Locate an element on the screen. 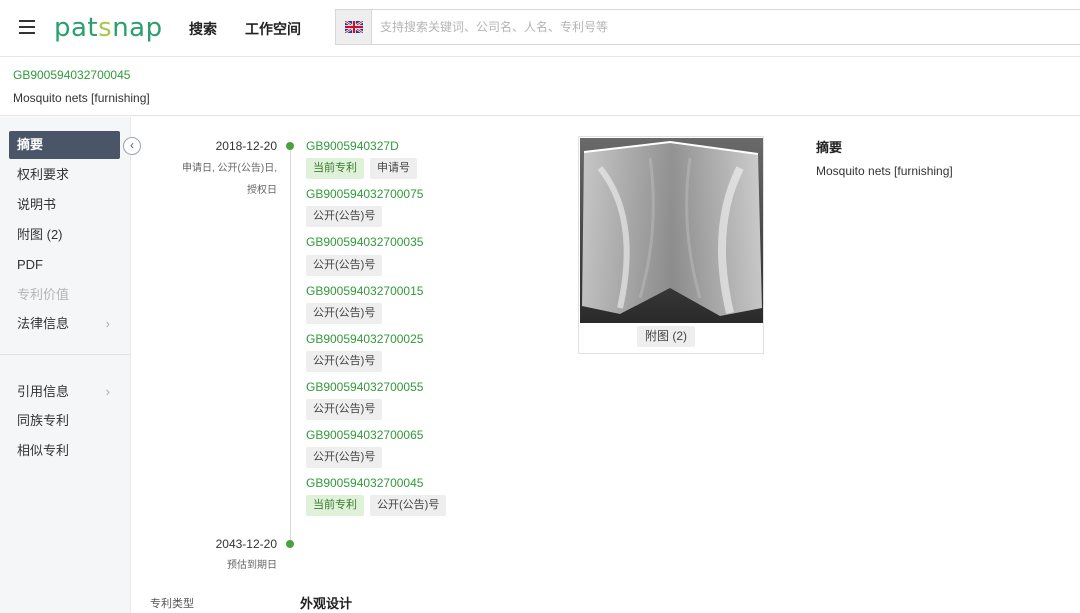  family-patent-link: GB900594032700055 is located at coordinates (364, 387).